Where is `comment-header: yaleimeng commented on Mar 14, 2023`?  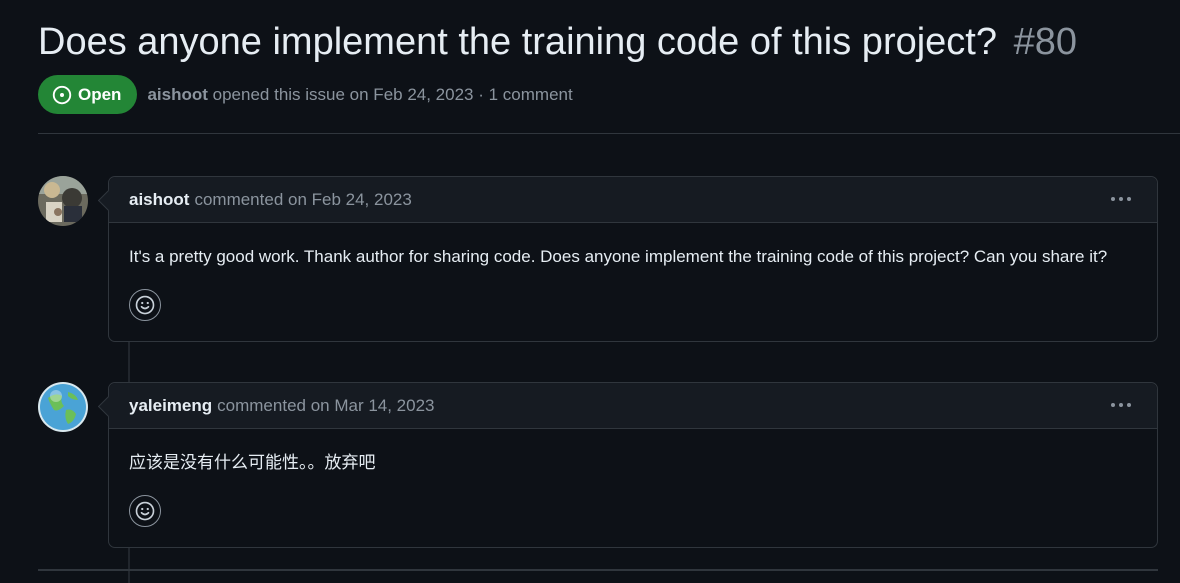
comment-header: yaleimeng commented on Mar 14, 2023 is located at coordinates (633, 406).